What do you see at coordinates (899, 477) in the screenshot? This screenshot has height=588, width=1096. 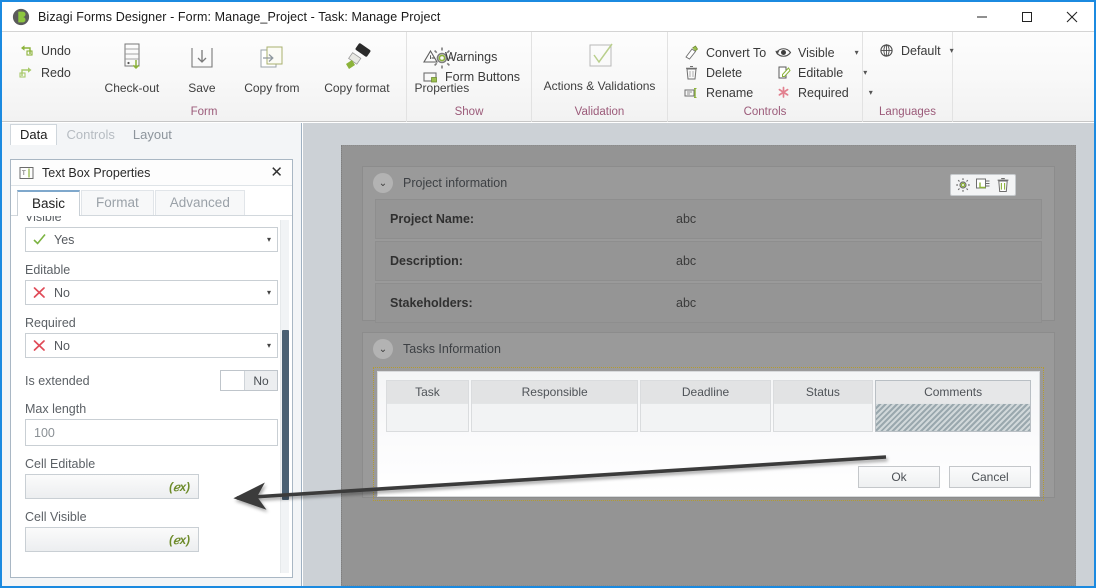 I see `ok-button: Ok` at bounding box center [899, 477].